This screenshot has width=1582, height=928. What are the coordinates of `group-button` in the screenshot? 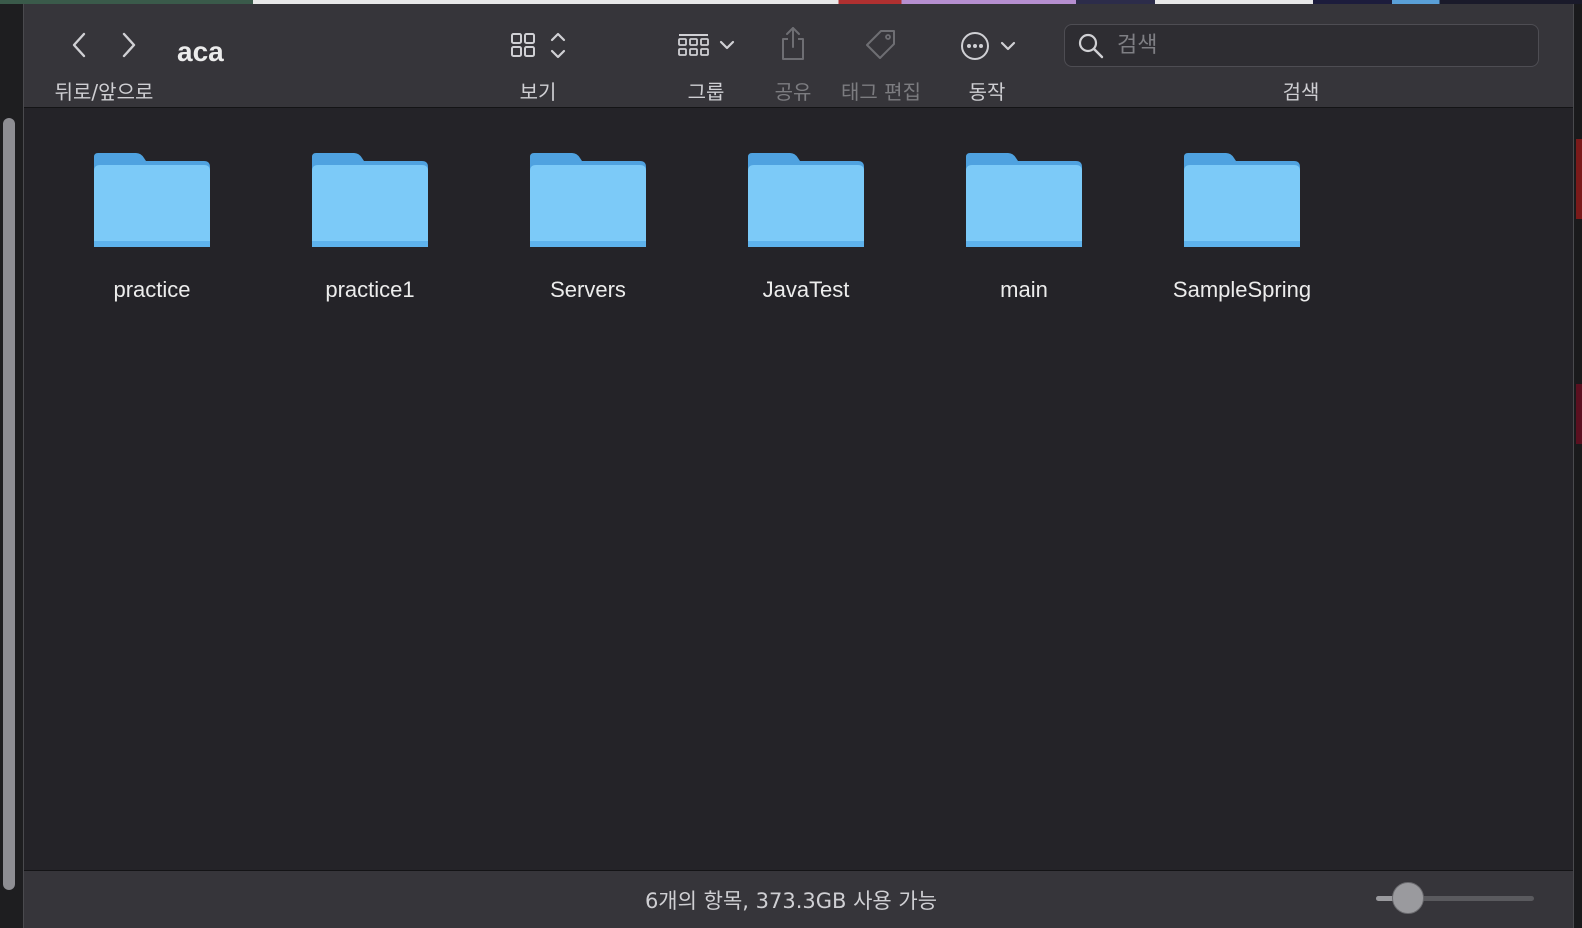 It's located at (707, 46).